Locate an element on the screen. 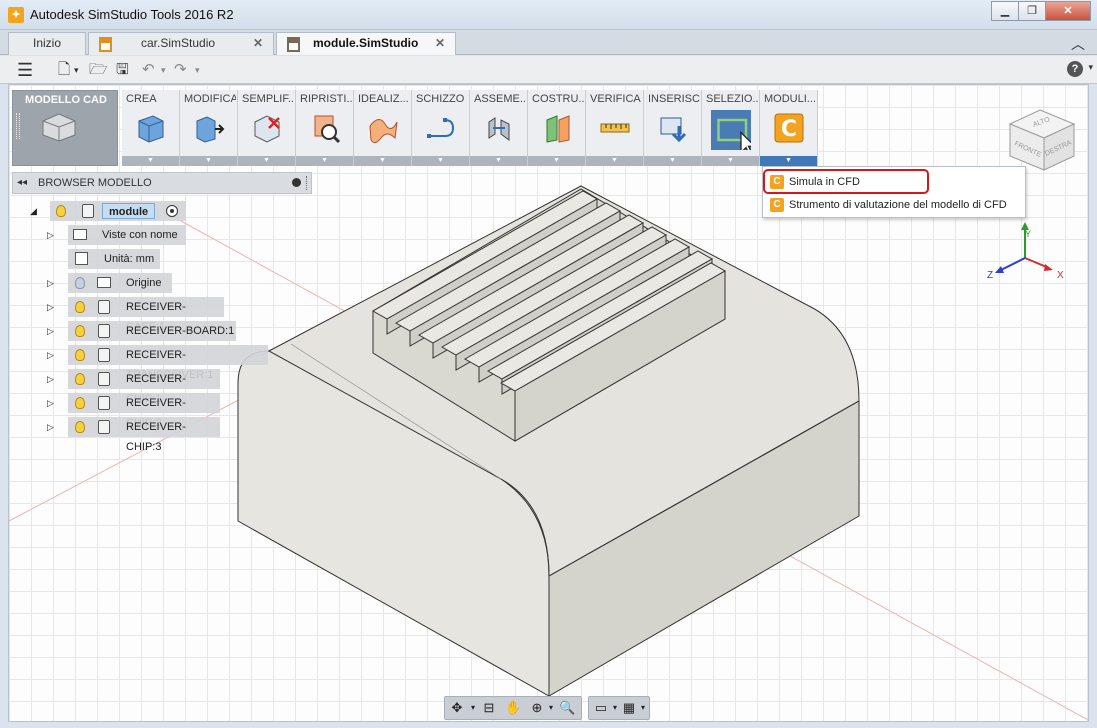 This screenshot has height=728, width=1097. ribbon-panel-inserisci: INSERISCI ▼ is located at coordinates (673, 128).